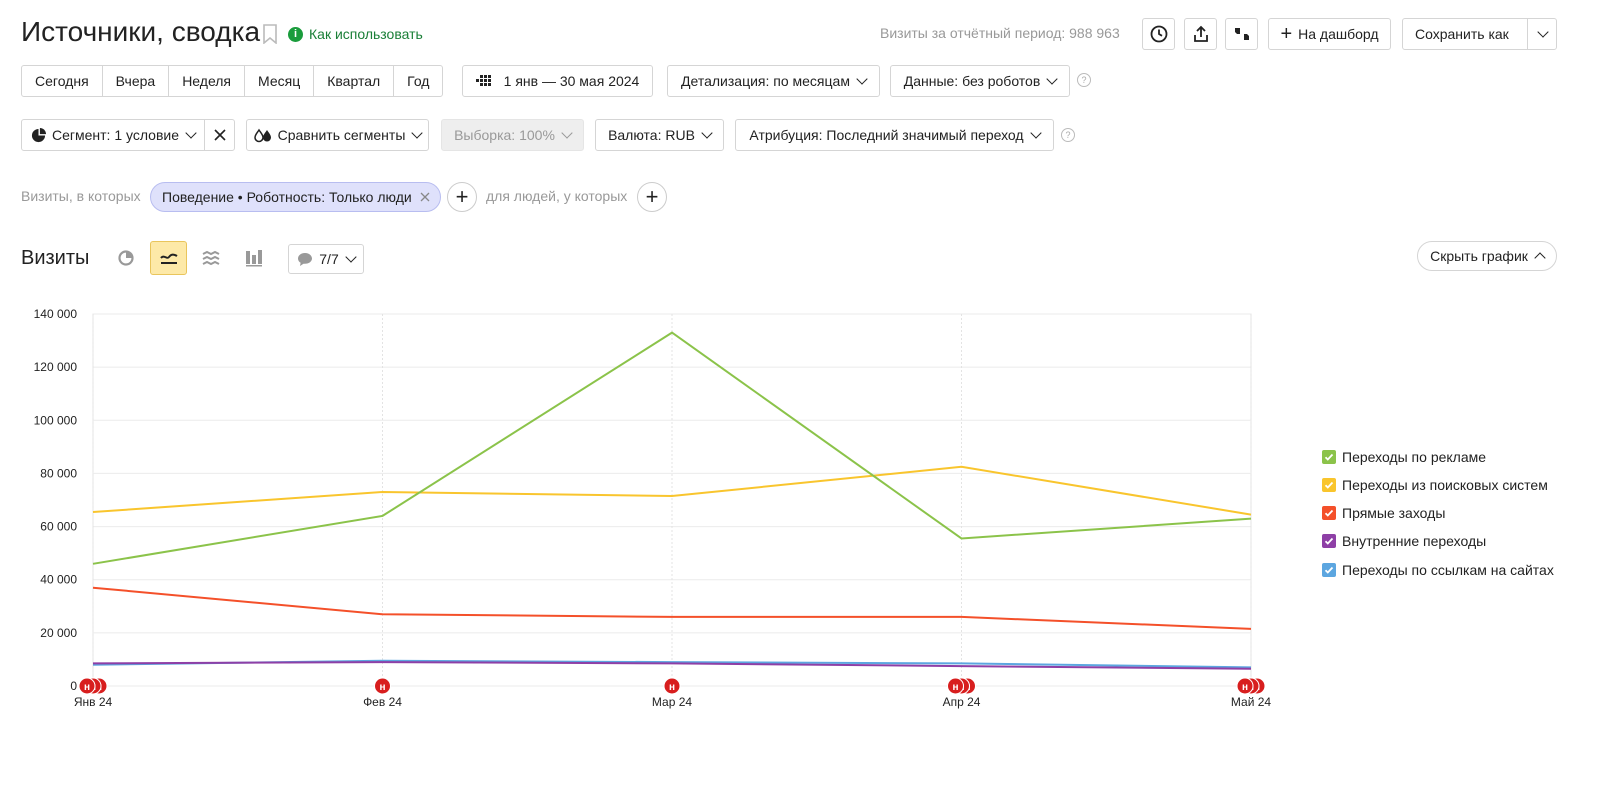  I want to click on sample-dropdown: Выборка: 100%, so click(512, 135).